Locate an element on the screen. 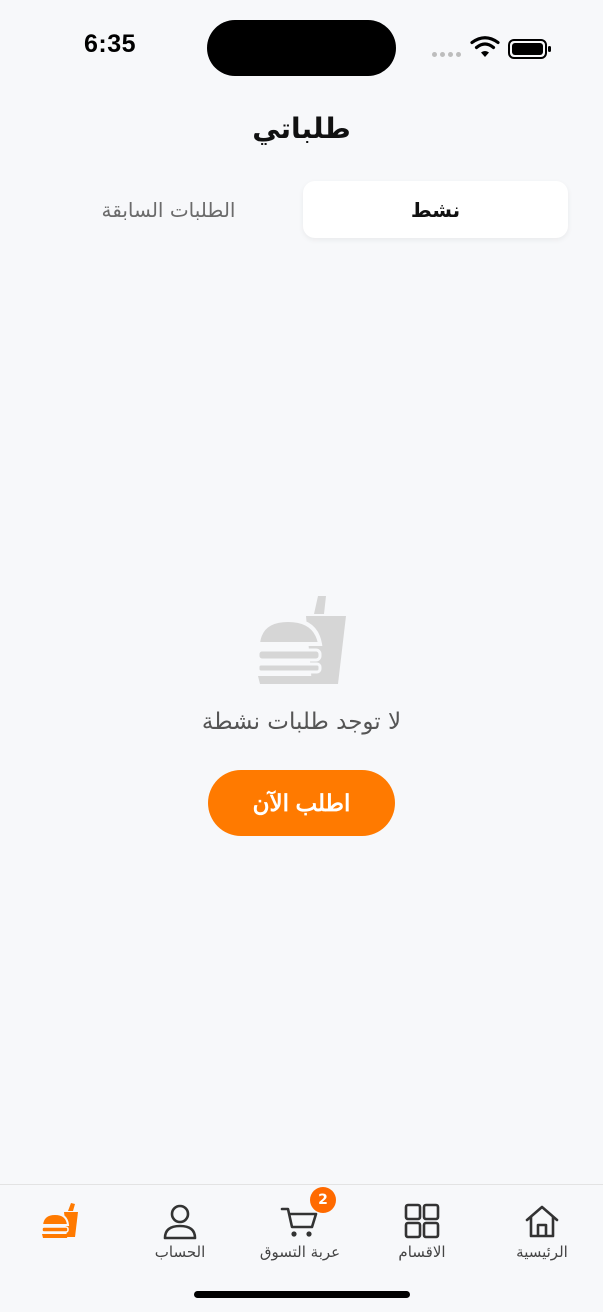  grid-icon is located at coordinates (422, 1221).